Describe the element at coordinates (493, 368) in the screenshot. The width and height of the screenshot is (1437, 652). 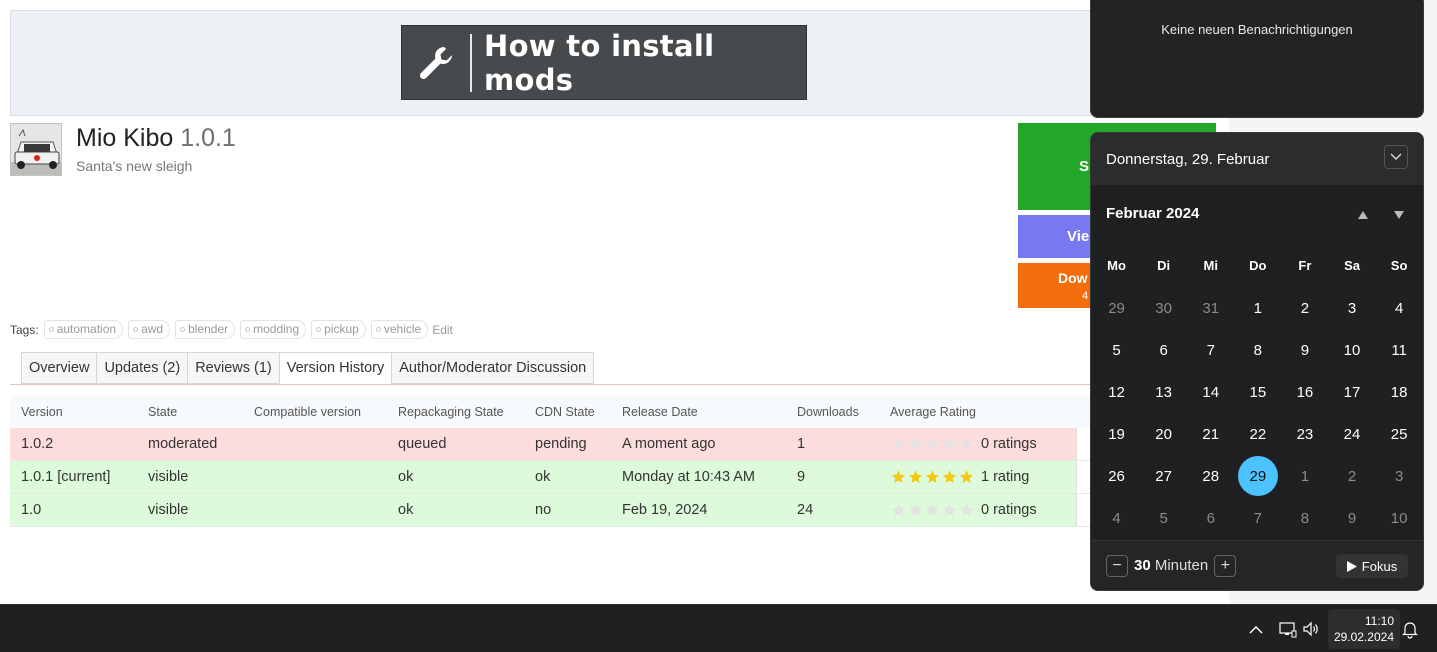
I see `tab-author-moderator-discussion: Author/Moderator Discussion` at that location.